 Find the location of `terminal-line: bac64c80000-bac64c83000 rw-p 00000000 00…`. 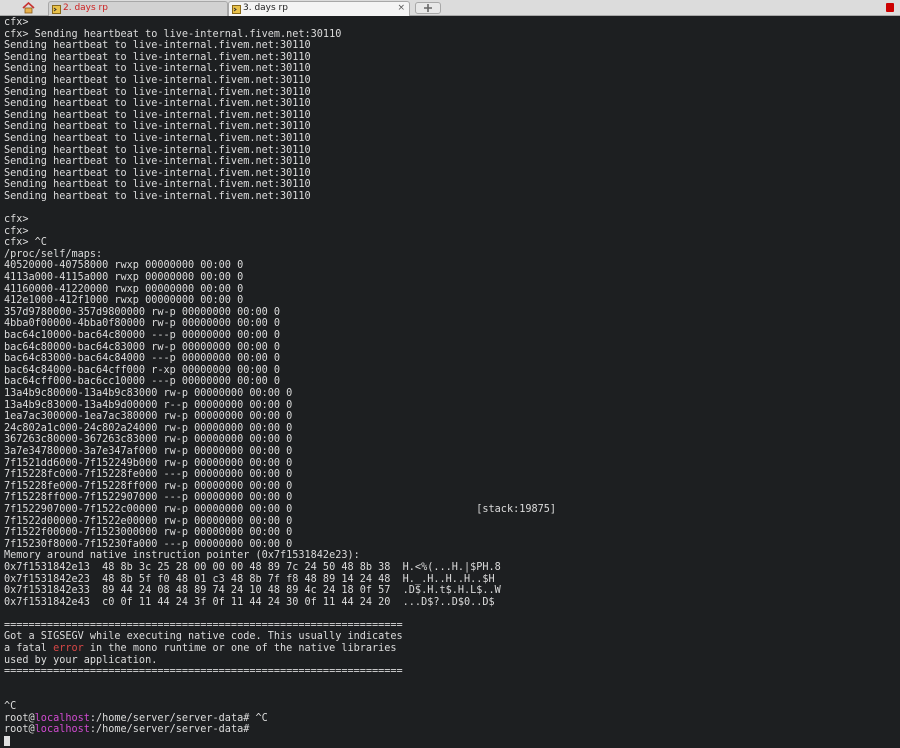

terminal-line: bac64c80000-bac64c83000 rw-p 00000000 00… is located at coordinates (142, 347).